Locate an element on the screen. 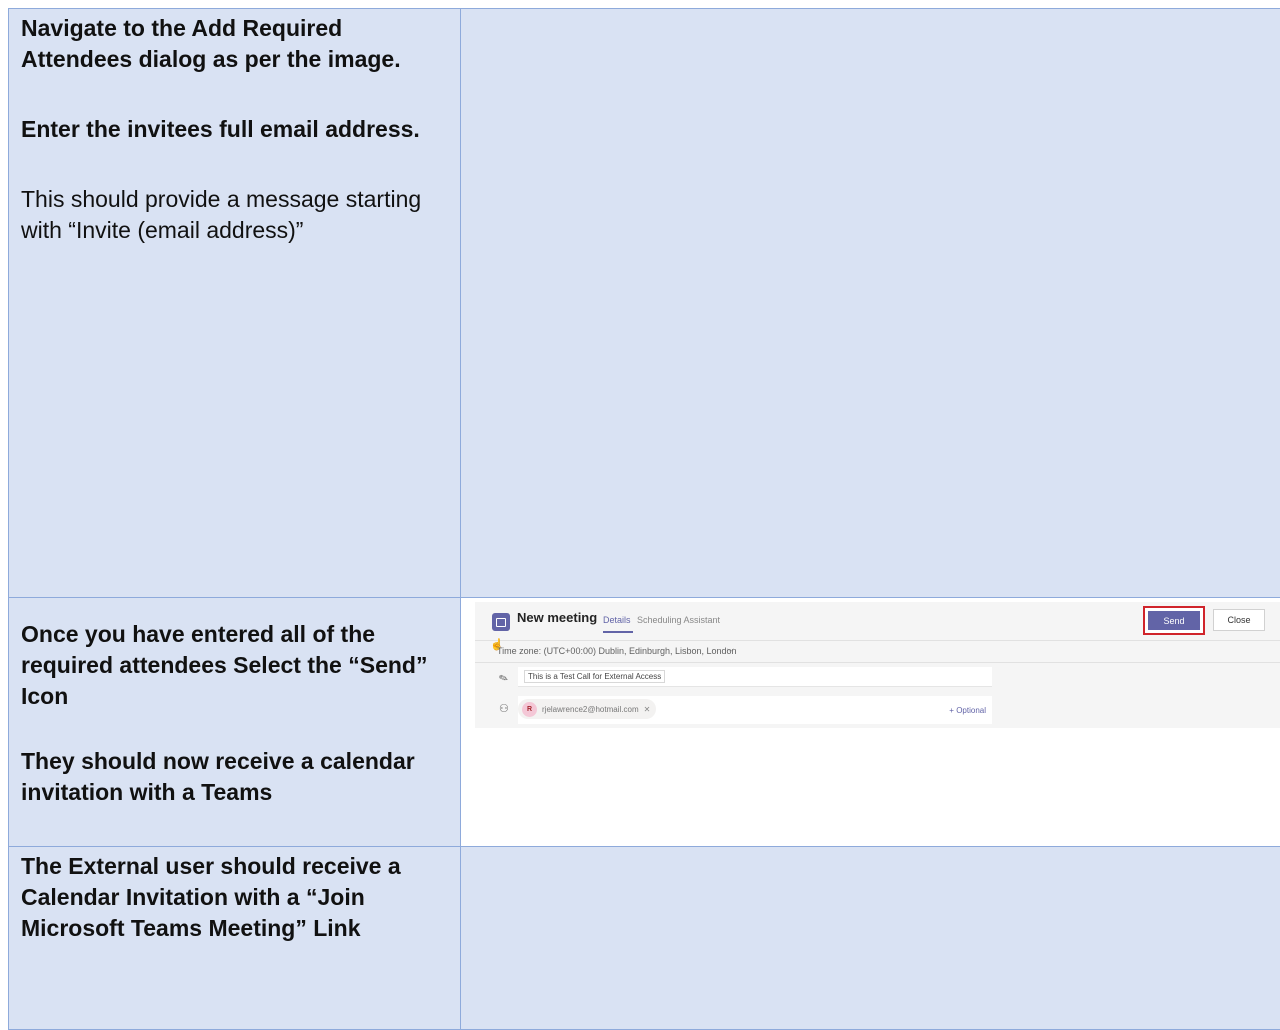 This screenshot has width=1280, height=1030. close-button: Close is located at coordinates (1239, 620).